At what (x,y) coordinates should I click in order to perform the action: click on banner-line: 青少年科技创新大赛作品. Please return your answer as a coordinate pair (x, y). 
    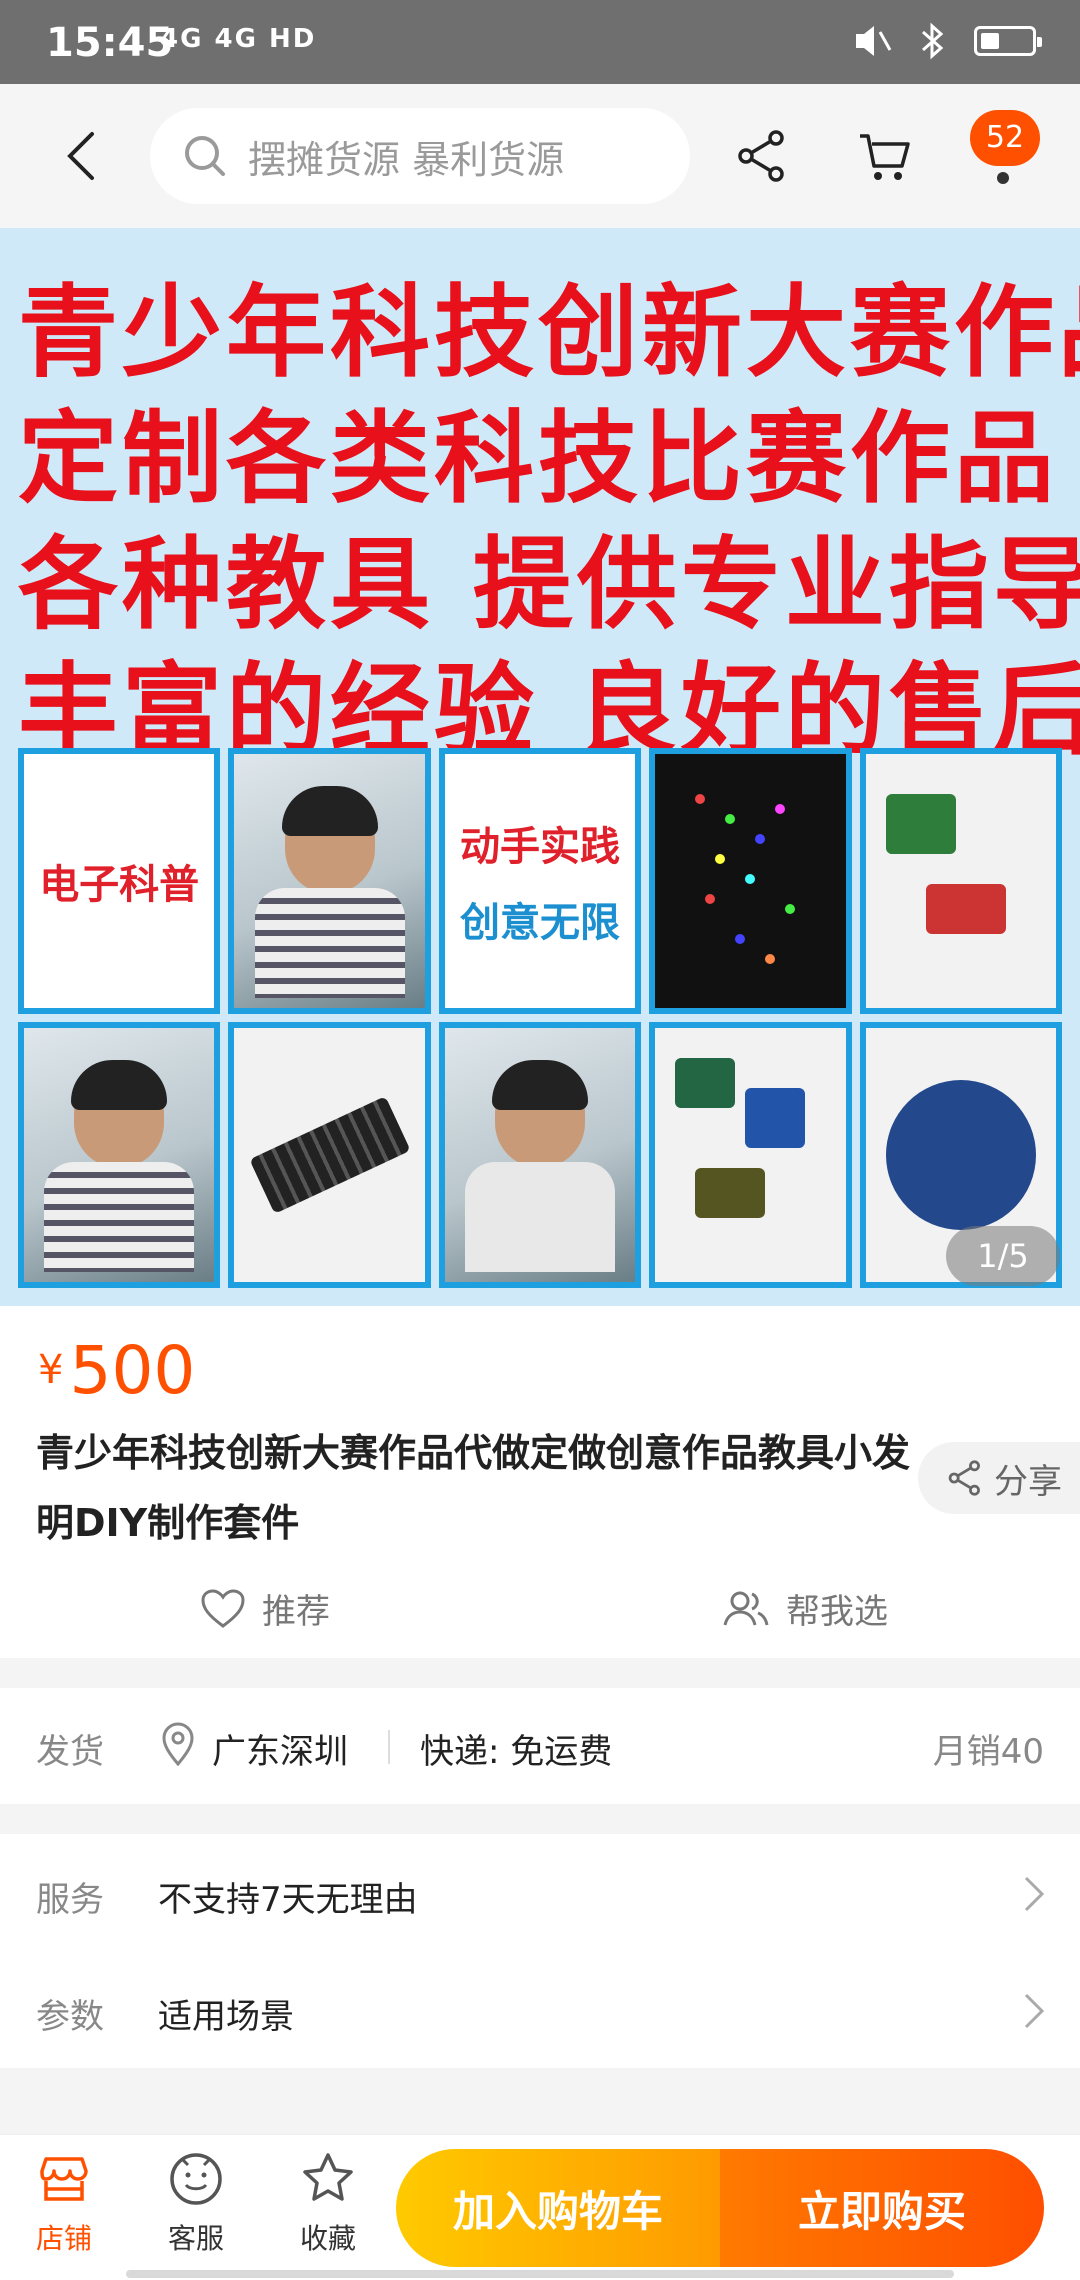
    Looking at the image, I should click on (549, 332).